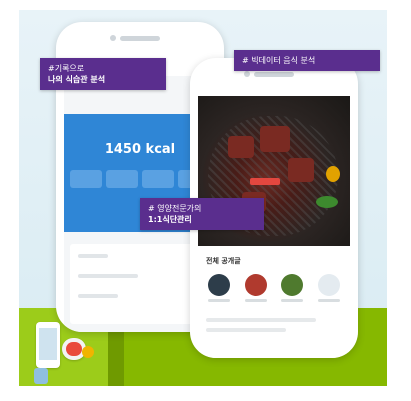 The height and width of the screenshot is (401, 411). I want to click on tag-line: # 영양전문가의, so click(175, 208).